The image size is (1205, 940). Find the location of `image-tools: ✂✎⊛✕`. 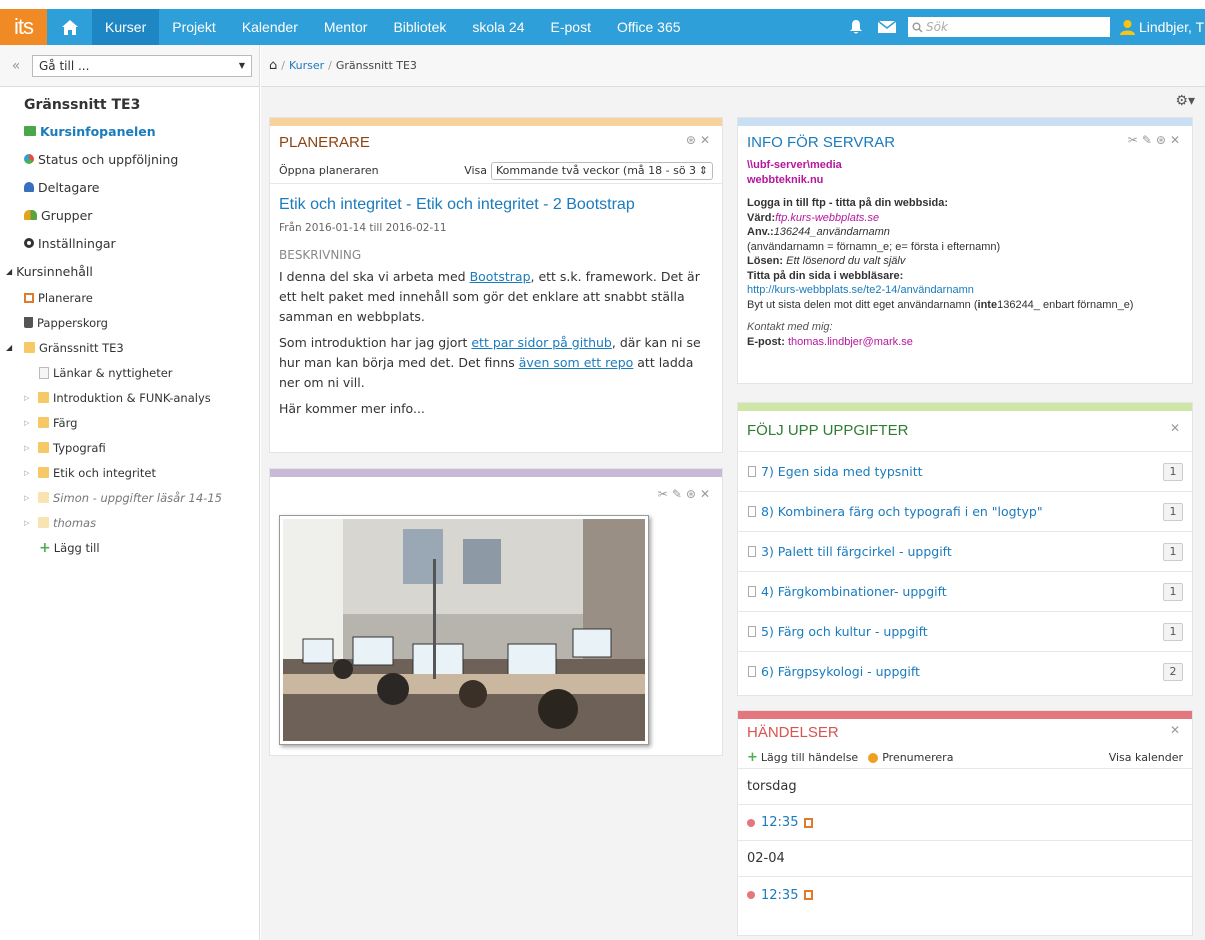

image-tools: ✂✎⊛✕ is located at coordinates (686, 494).